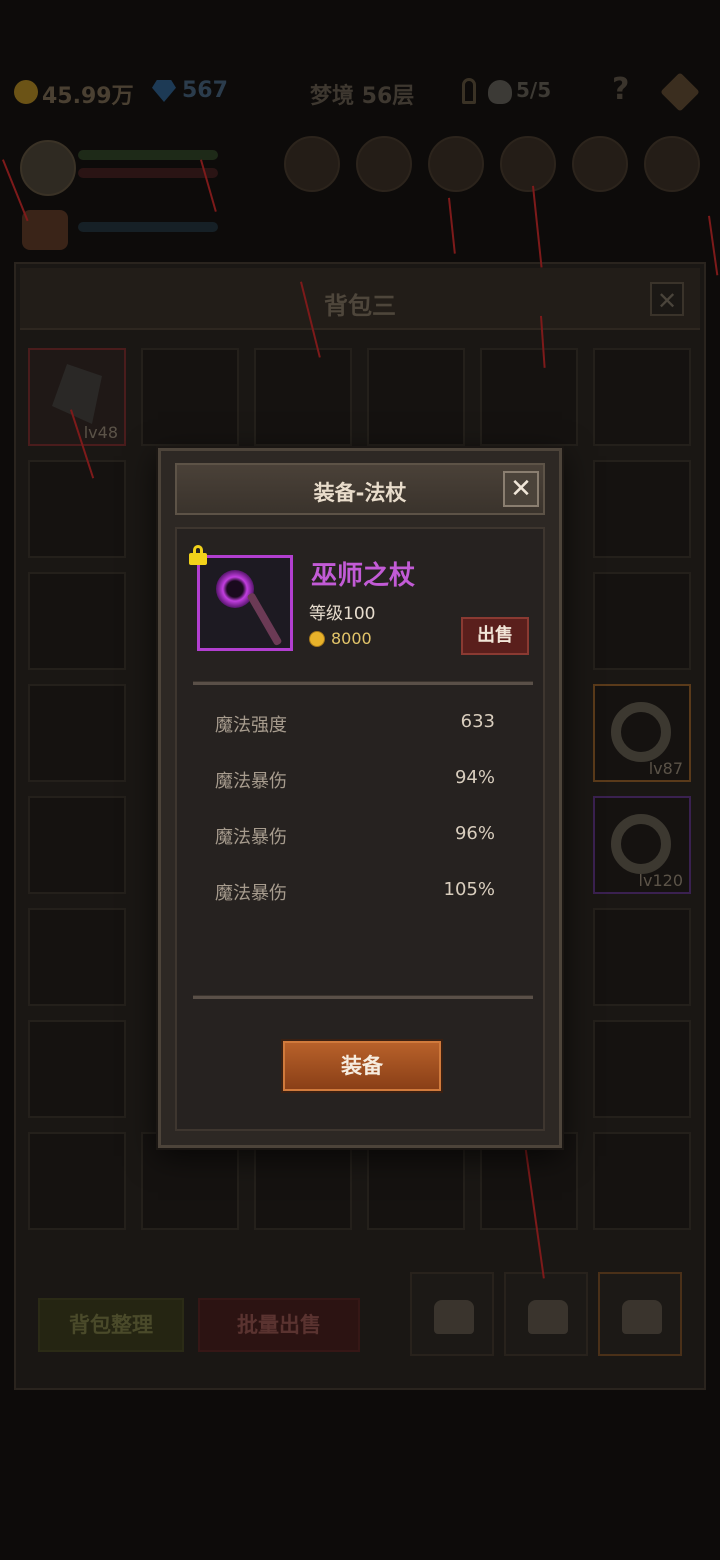 The height and width of the screenshot is (1560, 720). Describe the element at coordinates (534, 90) in the screenshot. I see `skull-count: 5/5` at that location.